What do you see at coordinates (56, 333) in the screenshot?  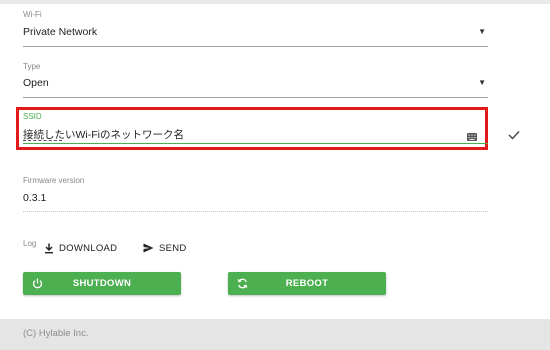 I see `copyright-text: (C) Hylable Inc.` at bounding box center [56, 333].